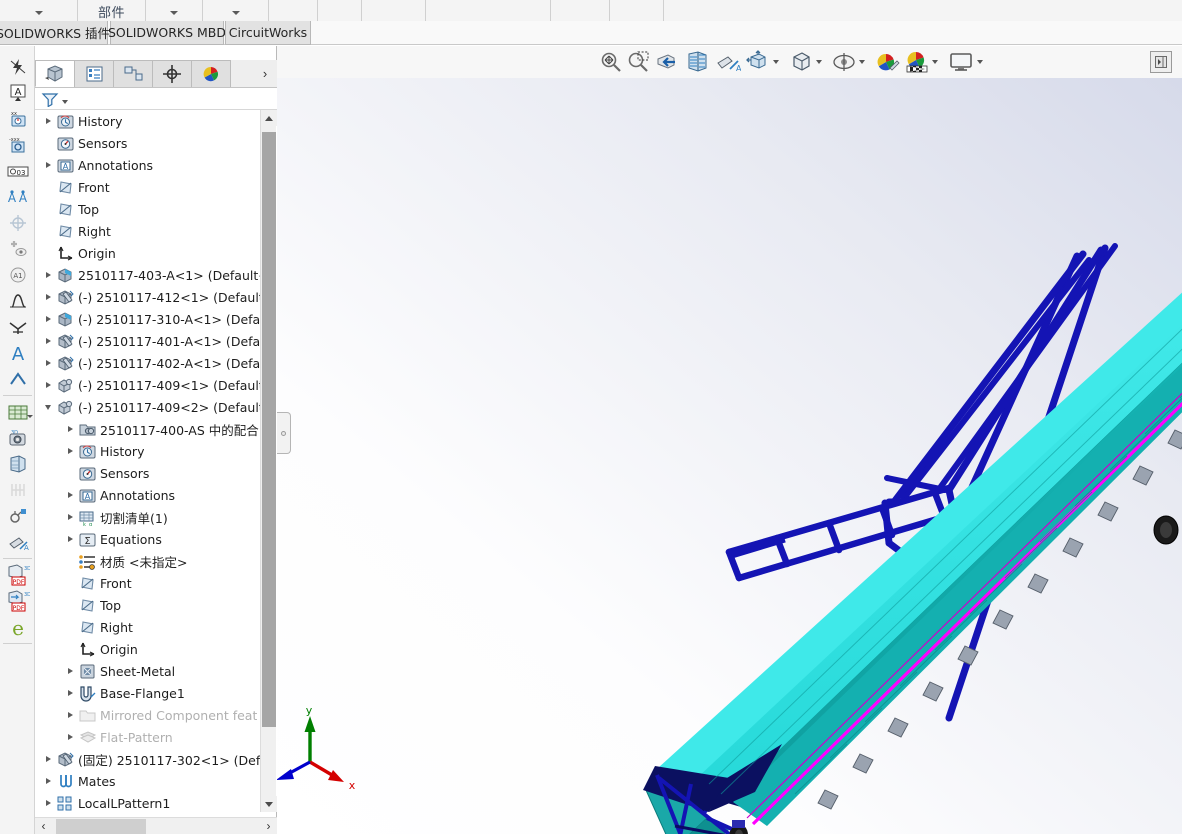  I want to click on tree-item-1: Sensors, so click(156, 143).